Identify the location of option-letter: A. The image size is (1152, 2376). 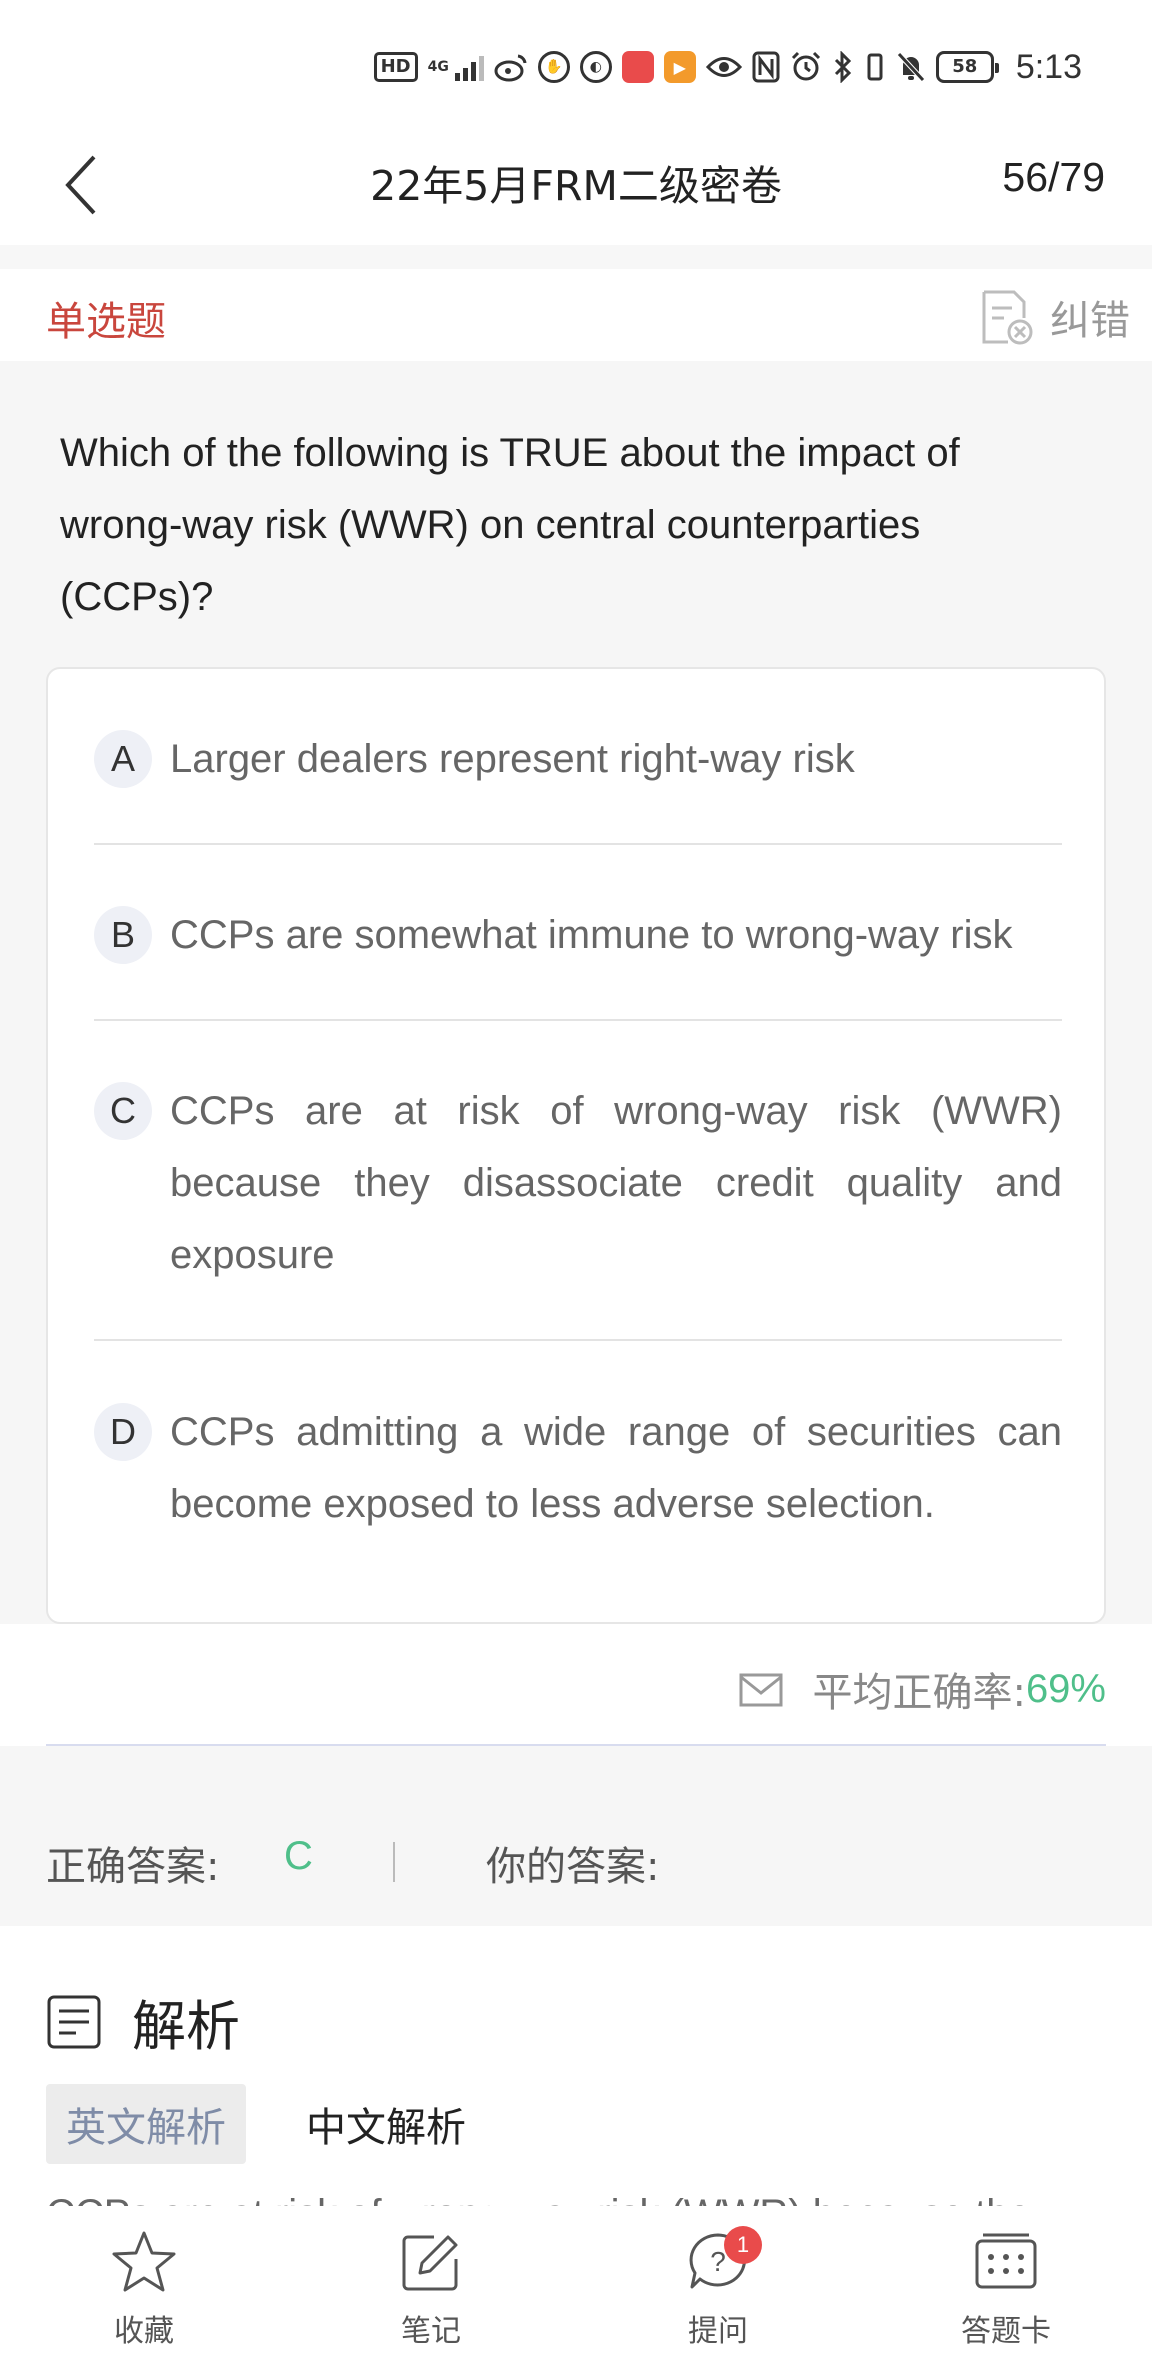
(123, 759).